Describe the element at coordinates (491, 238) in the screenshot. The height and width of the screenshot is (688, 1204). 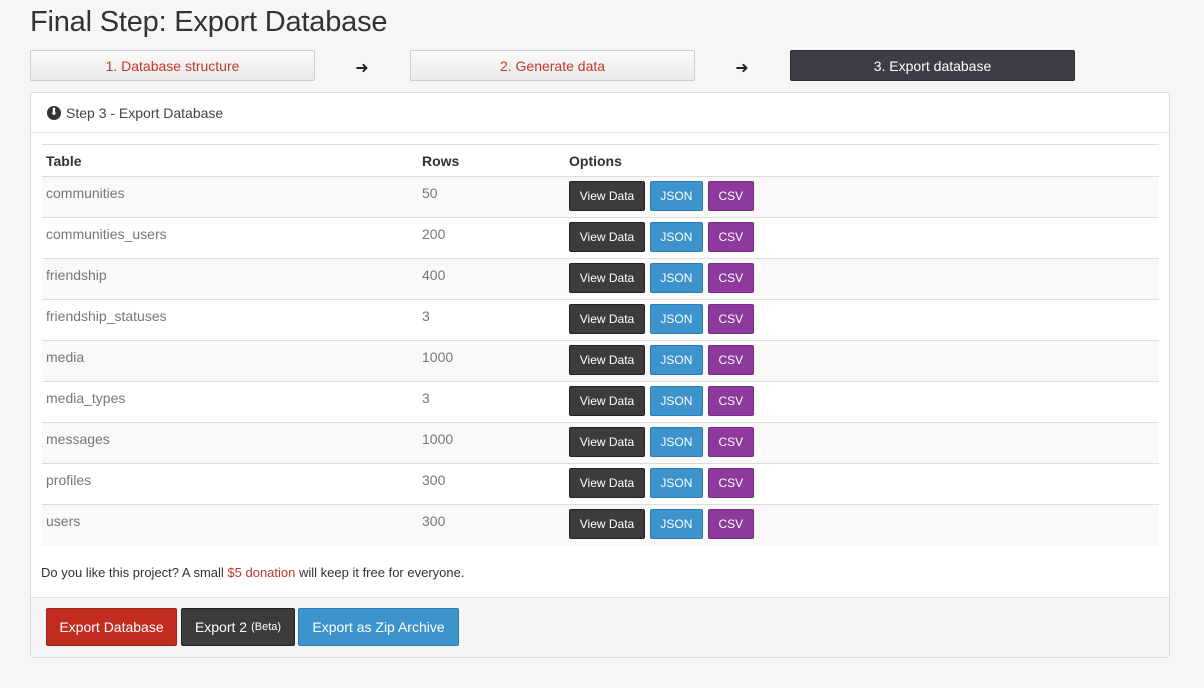
I see `row-count: 200` at that location.